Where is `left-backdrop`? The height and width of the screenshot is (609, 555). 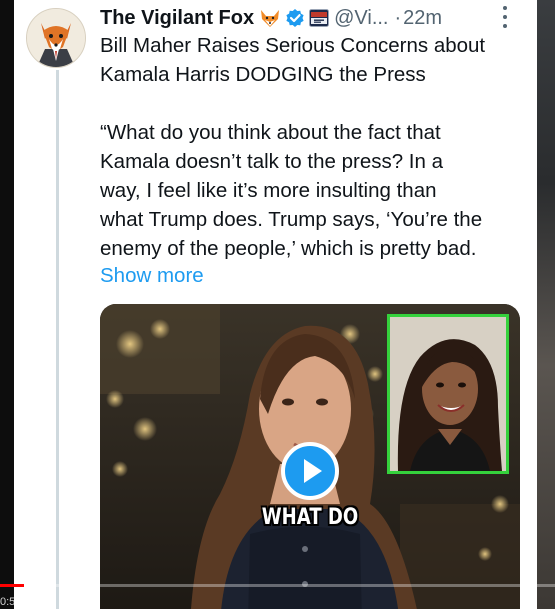 left-backdrop is located at coordinates (7, 304).